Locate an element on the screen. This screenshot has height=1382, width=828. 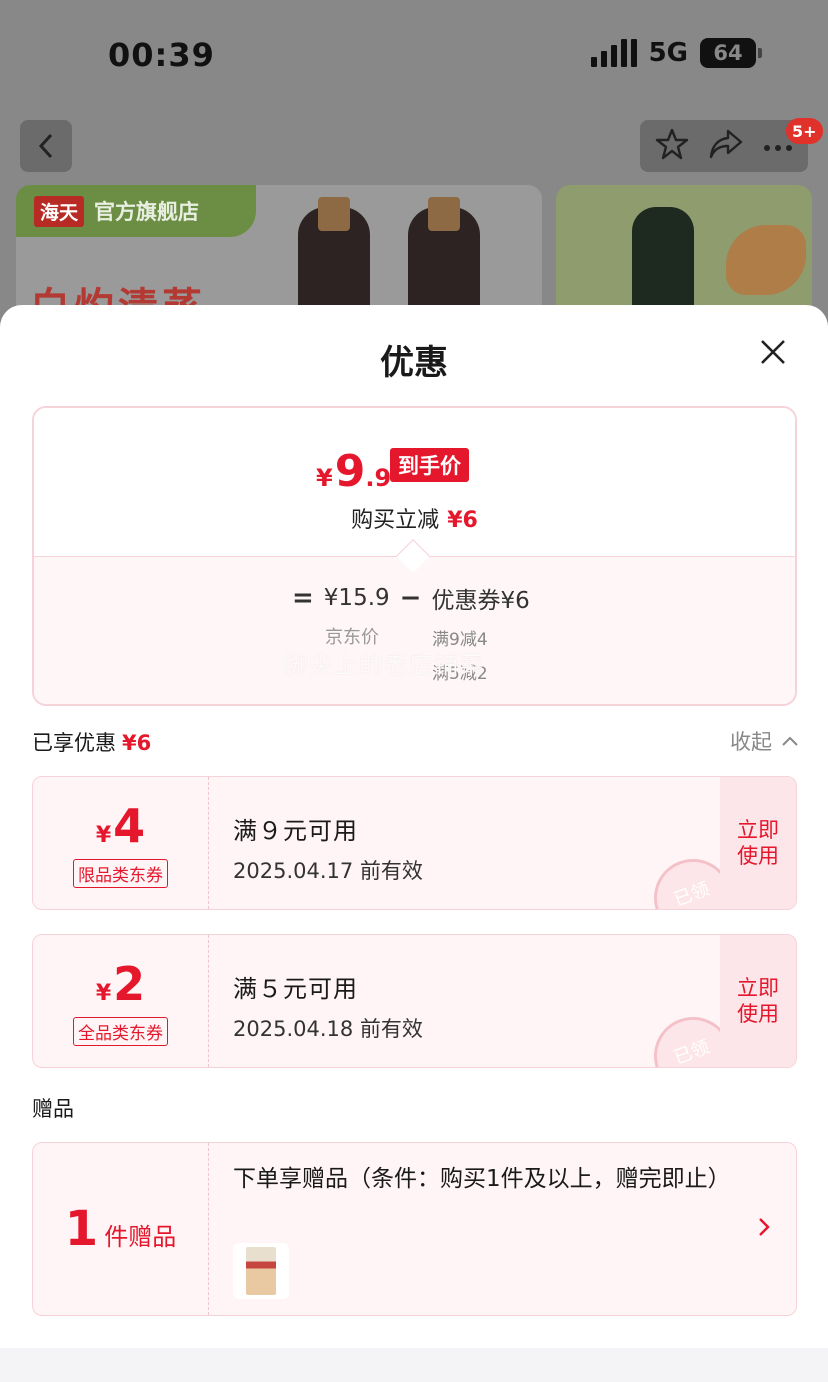
chevron-left-icon is located at coordinates (45, 146).